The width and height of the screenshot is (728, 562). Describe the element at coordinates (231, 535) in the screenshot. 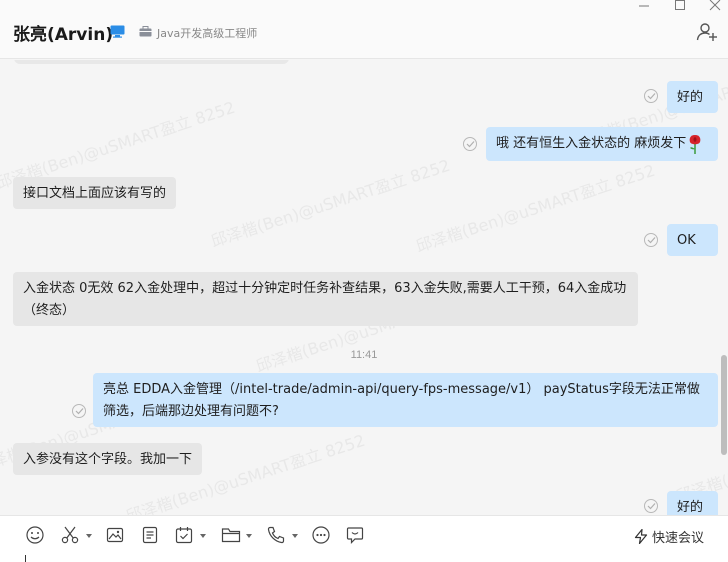

I see `folder-icon` at that location.